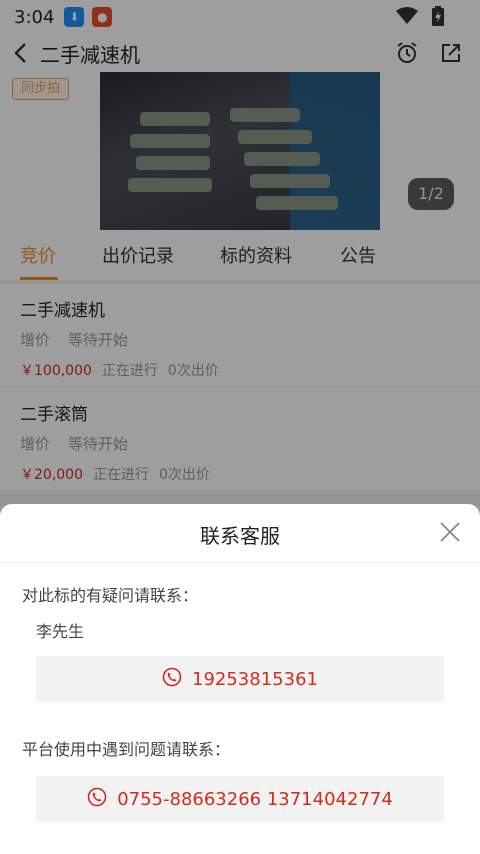 This screenshot has width=480, height=854. Describe the element at coordinates (240, 562) in the screenshot. I see `divider` at that location.